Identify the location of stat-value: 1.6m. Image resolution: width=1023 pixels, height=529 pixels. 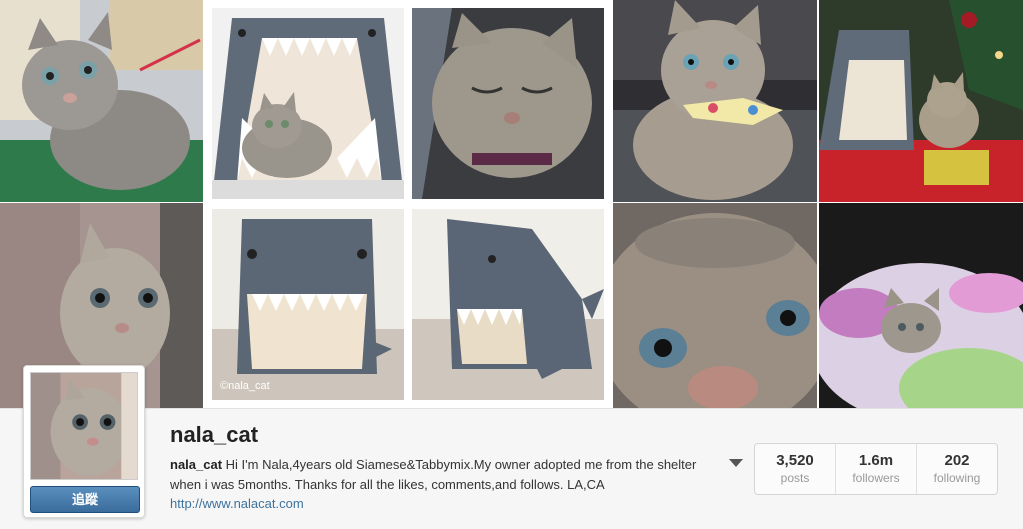
(876, 460).